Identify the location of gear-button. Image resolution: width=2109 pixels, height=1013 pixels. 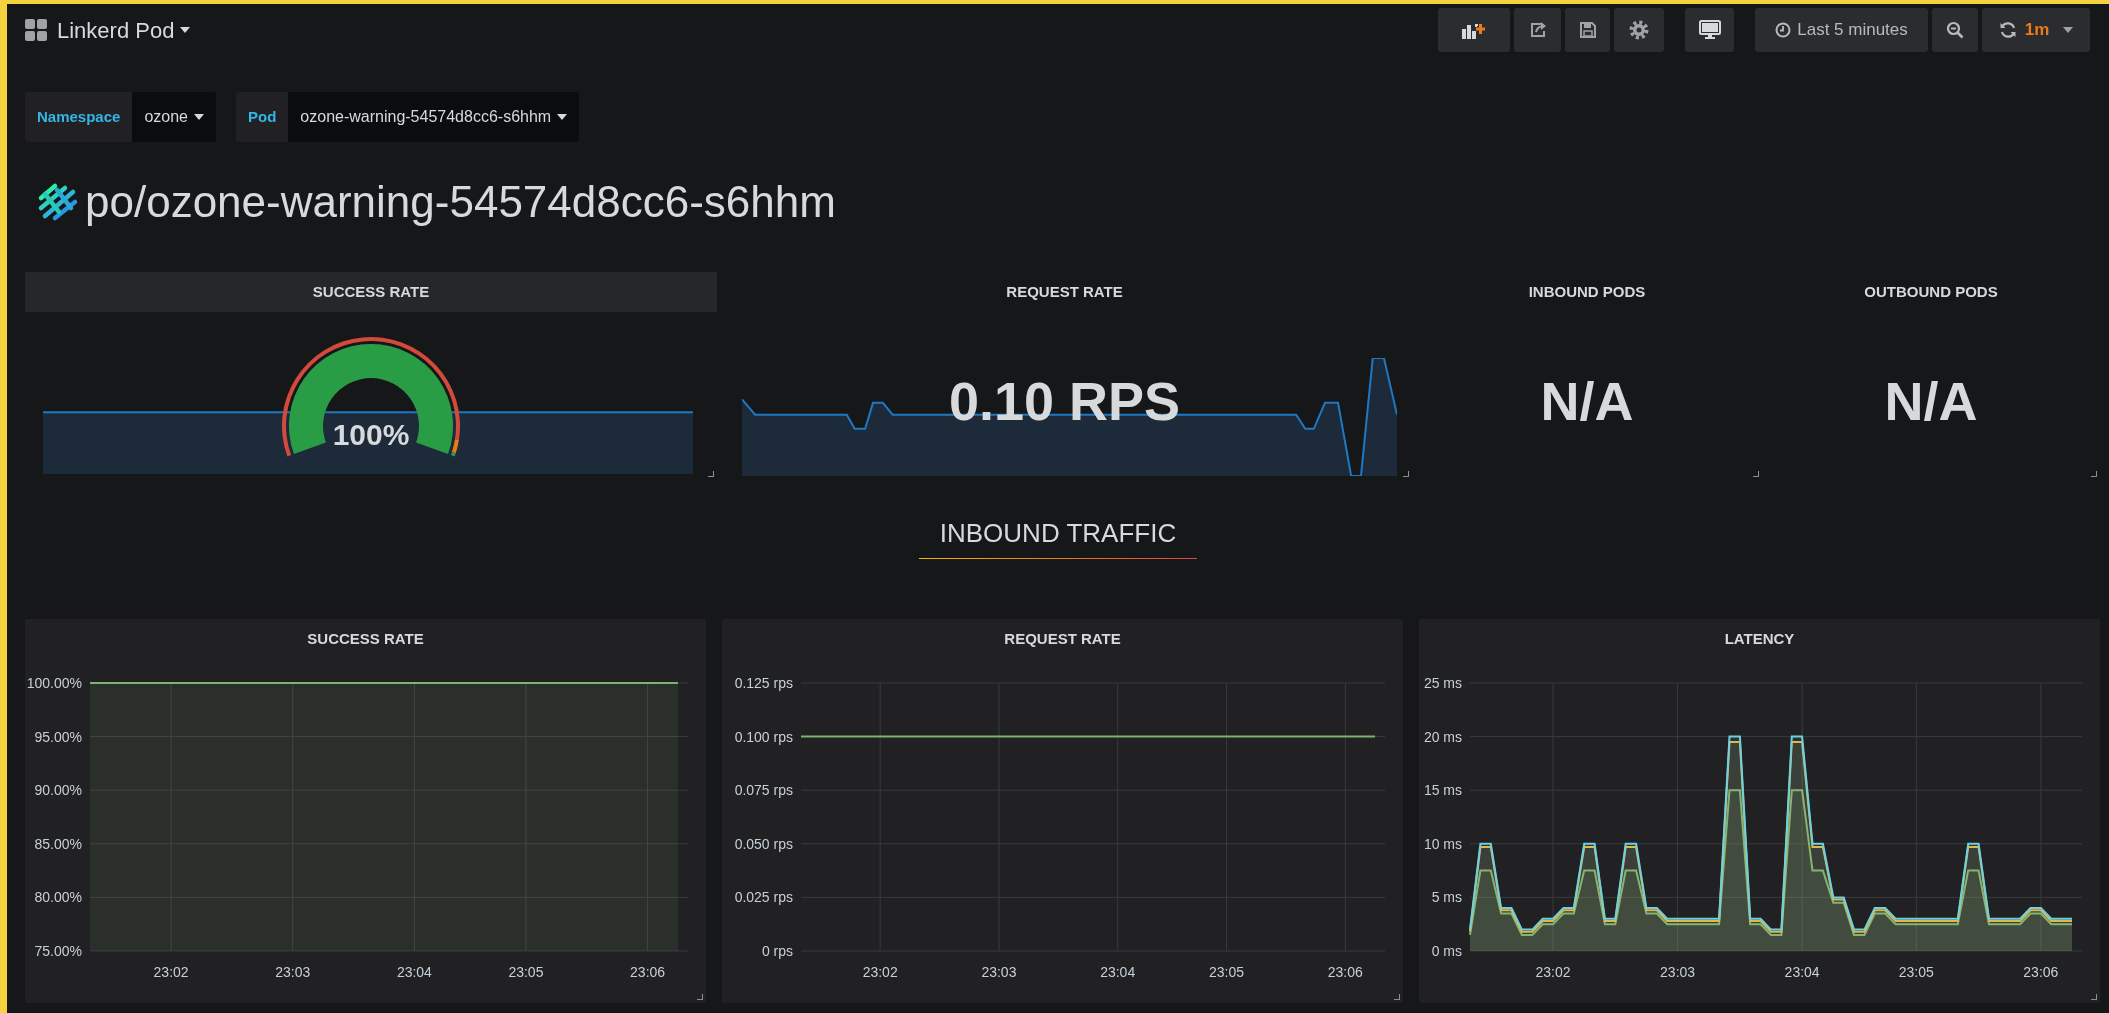
(1639, 30).